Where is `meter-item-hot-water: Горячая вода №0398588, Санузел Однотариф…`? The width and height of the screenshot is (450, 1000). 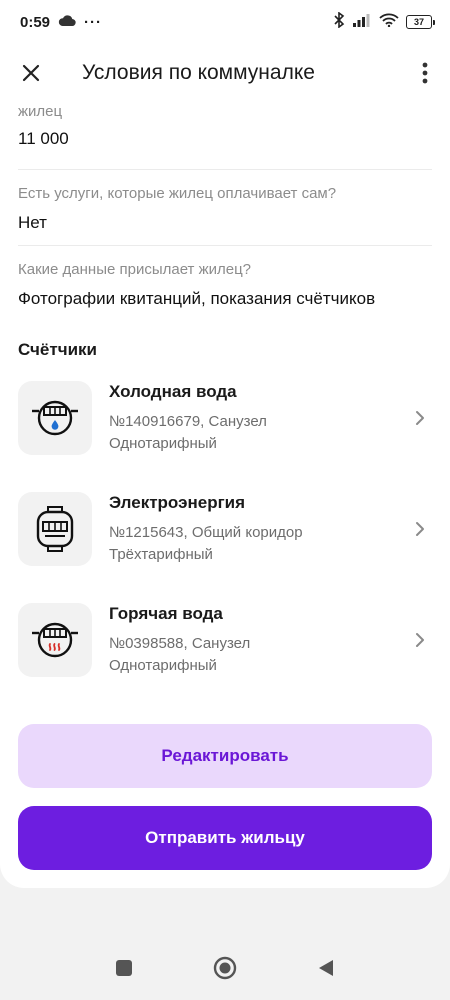
meter-item-hot-water: Горячая вода №0398588, Санузел Однотариф… is located at coordinates (225, 653).